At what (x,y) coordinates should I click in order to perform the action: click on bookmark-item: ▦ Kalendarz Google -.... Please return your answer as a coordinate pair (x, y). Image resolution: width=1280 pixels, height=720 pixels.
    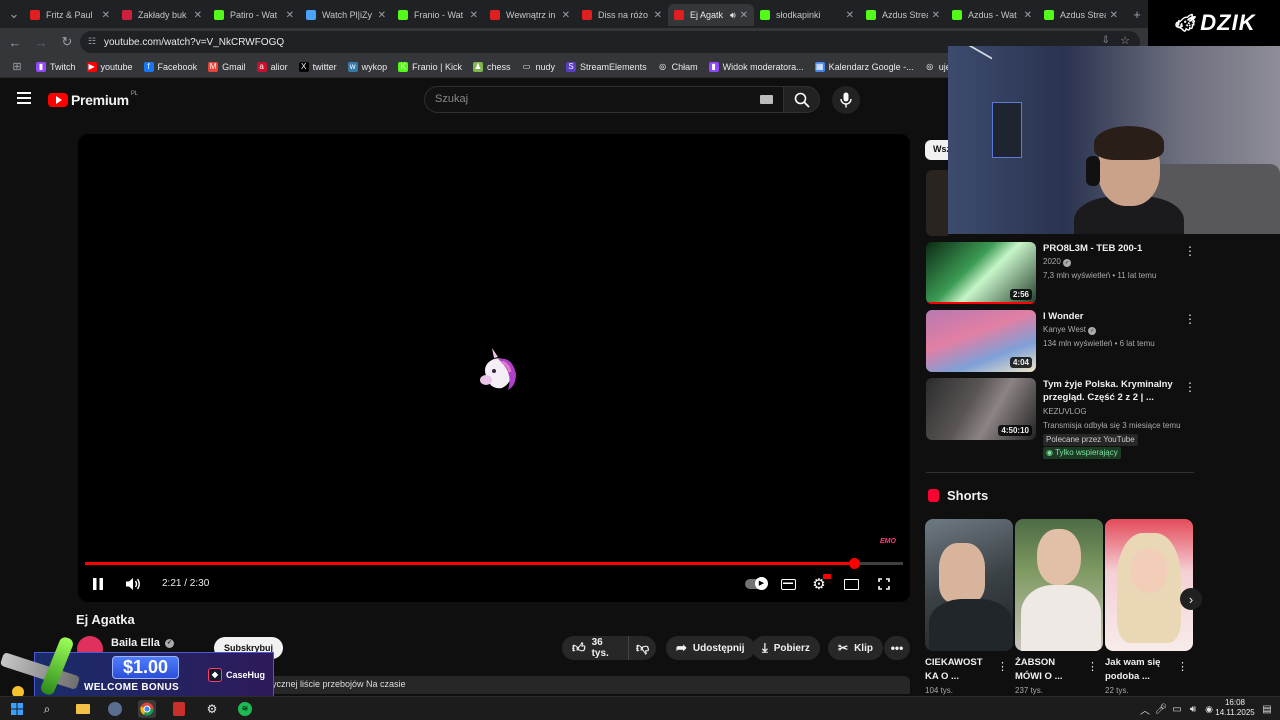
    Looking at the image, I should click on (864, 66).